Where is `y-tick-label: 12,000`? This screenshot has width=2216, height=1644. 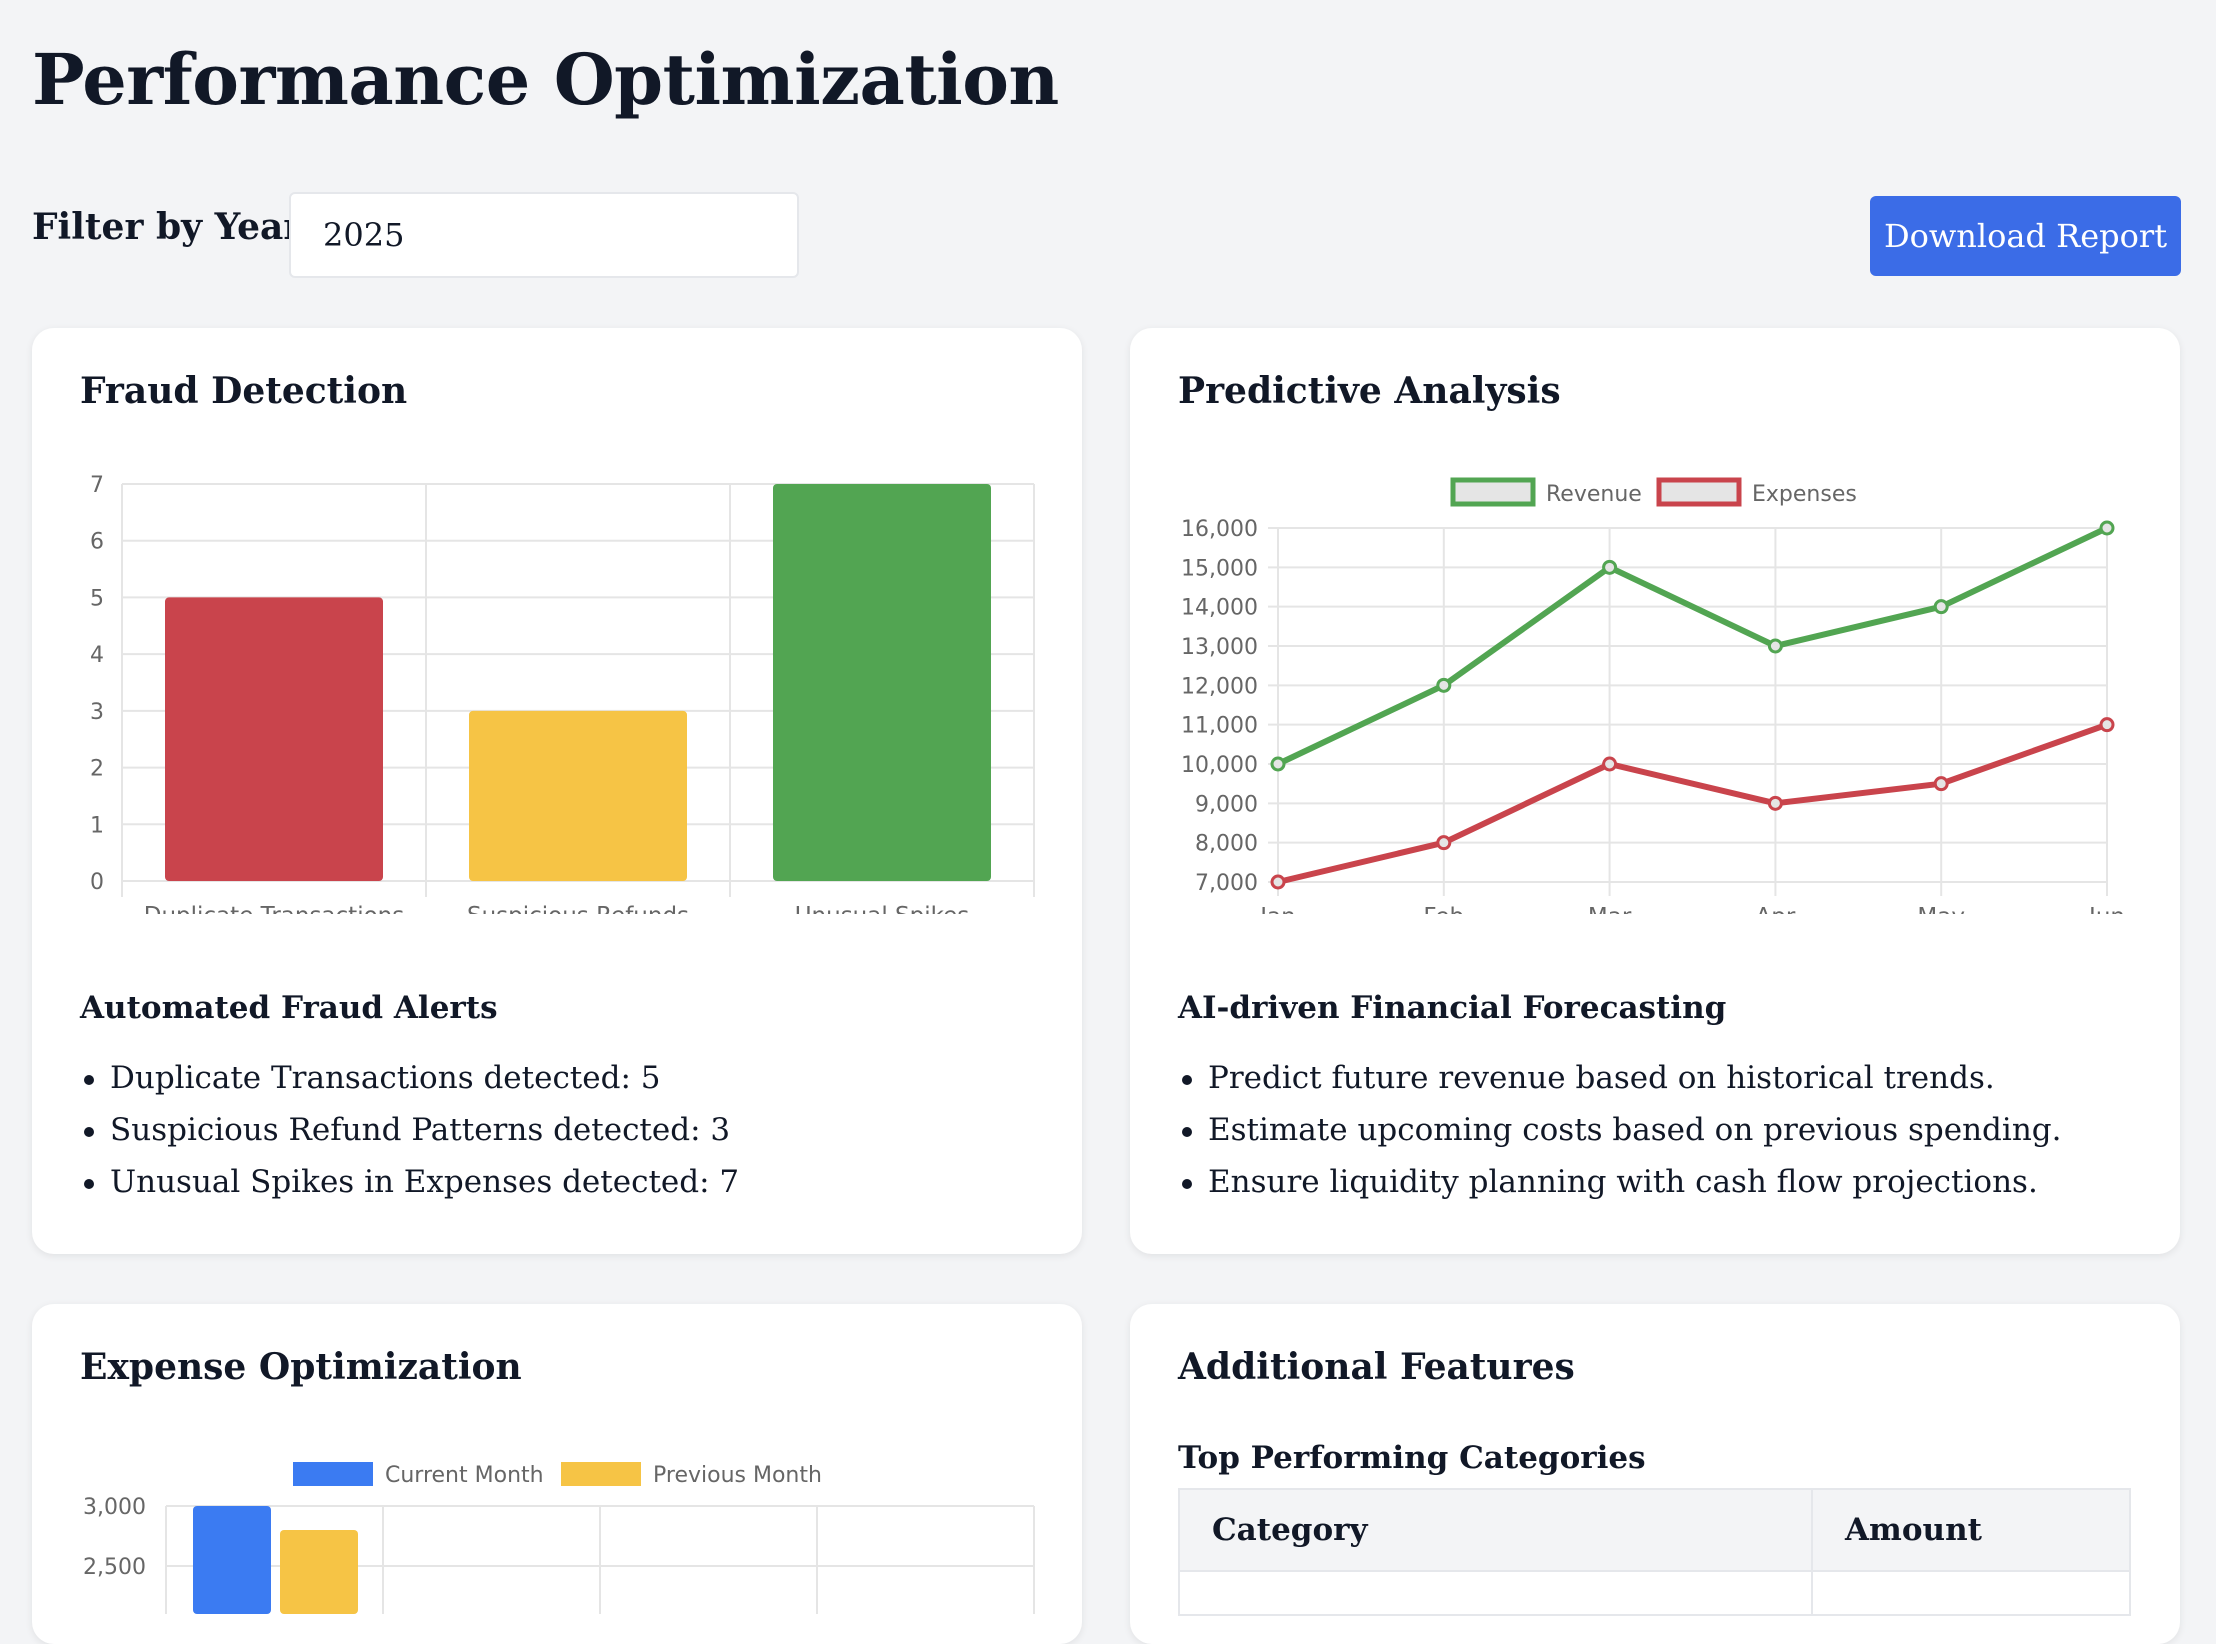
y-tick-label: 12,000 is located at coordinates (1219, 686).